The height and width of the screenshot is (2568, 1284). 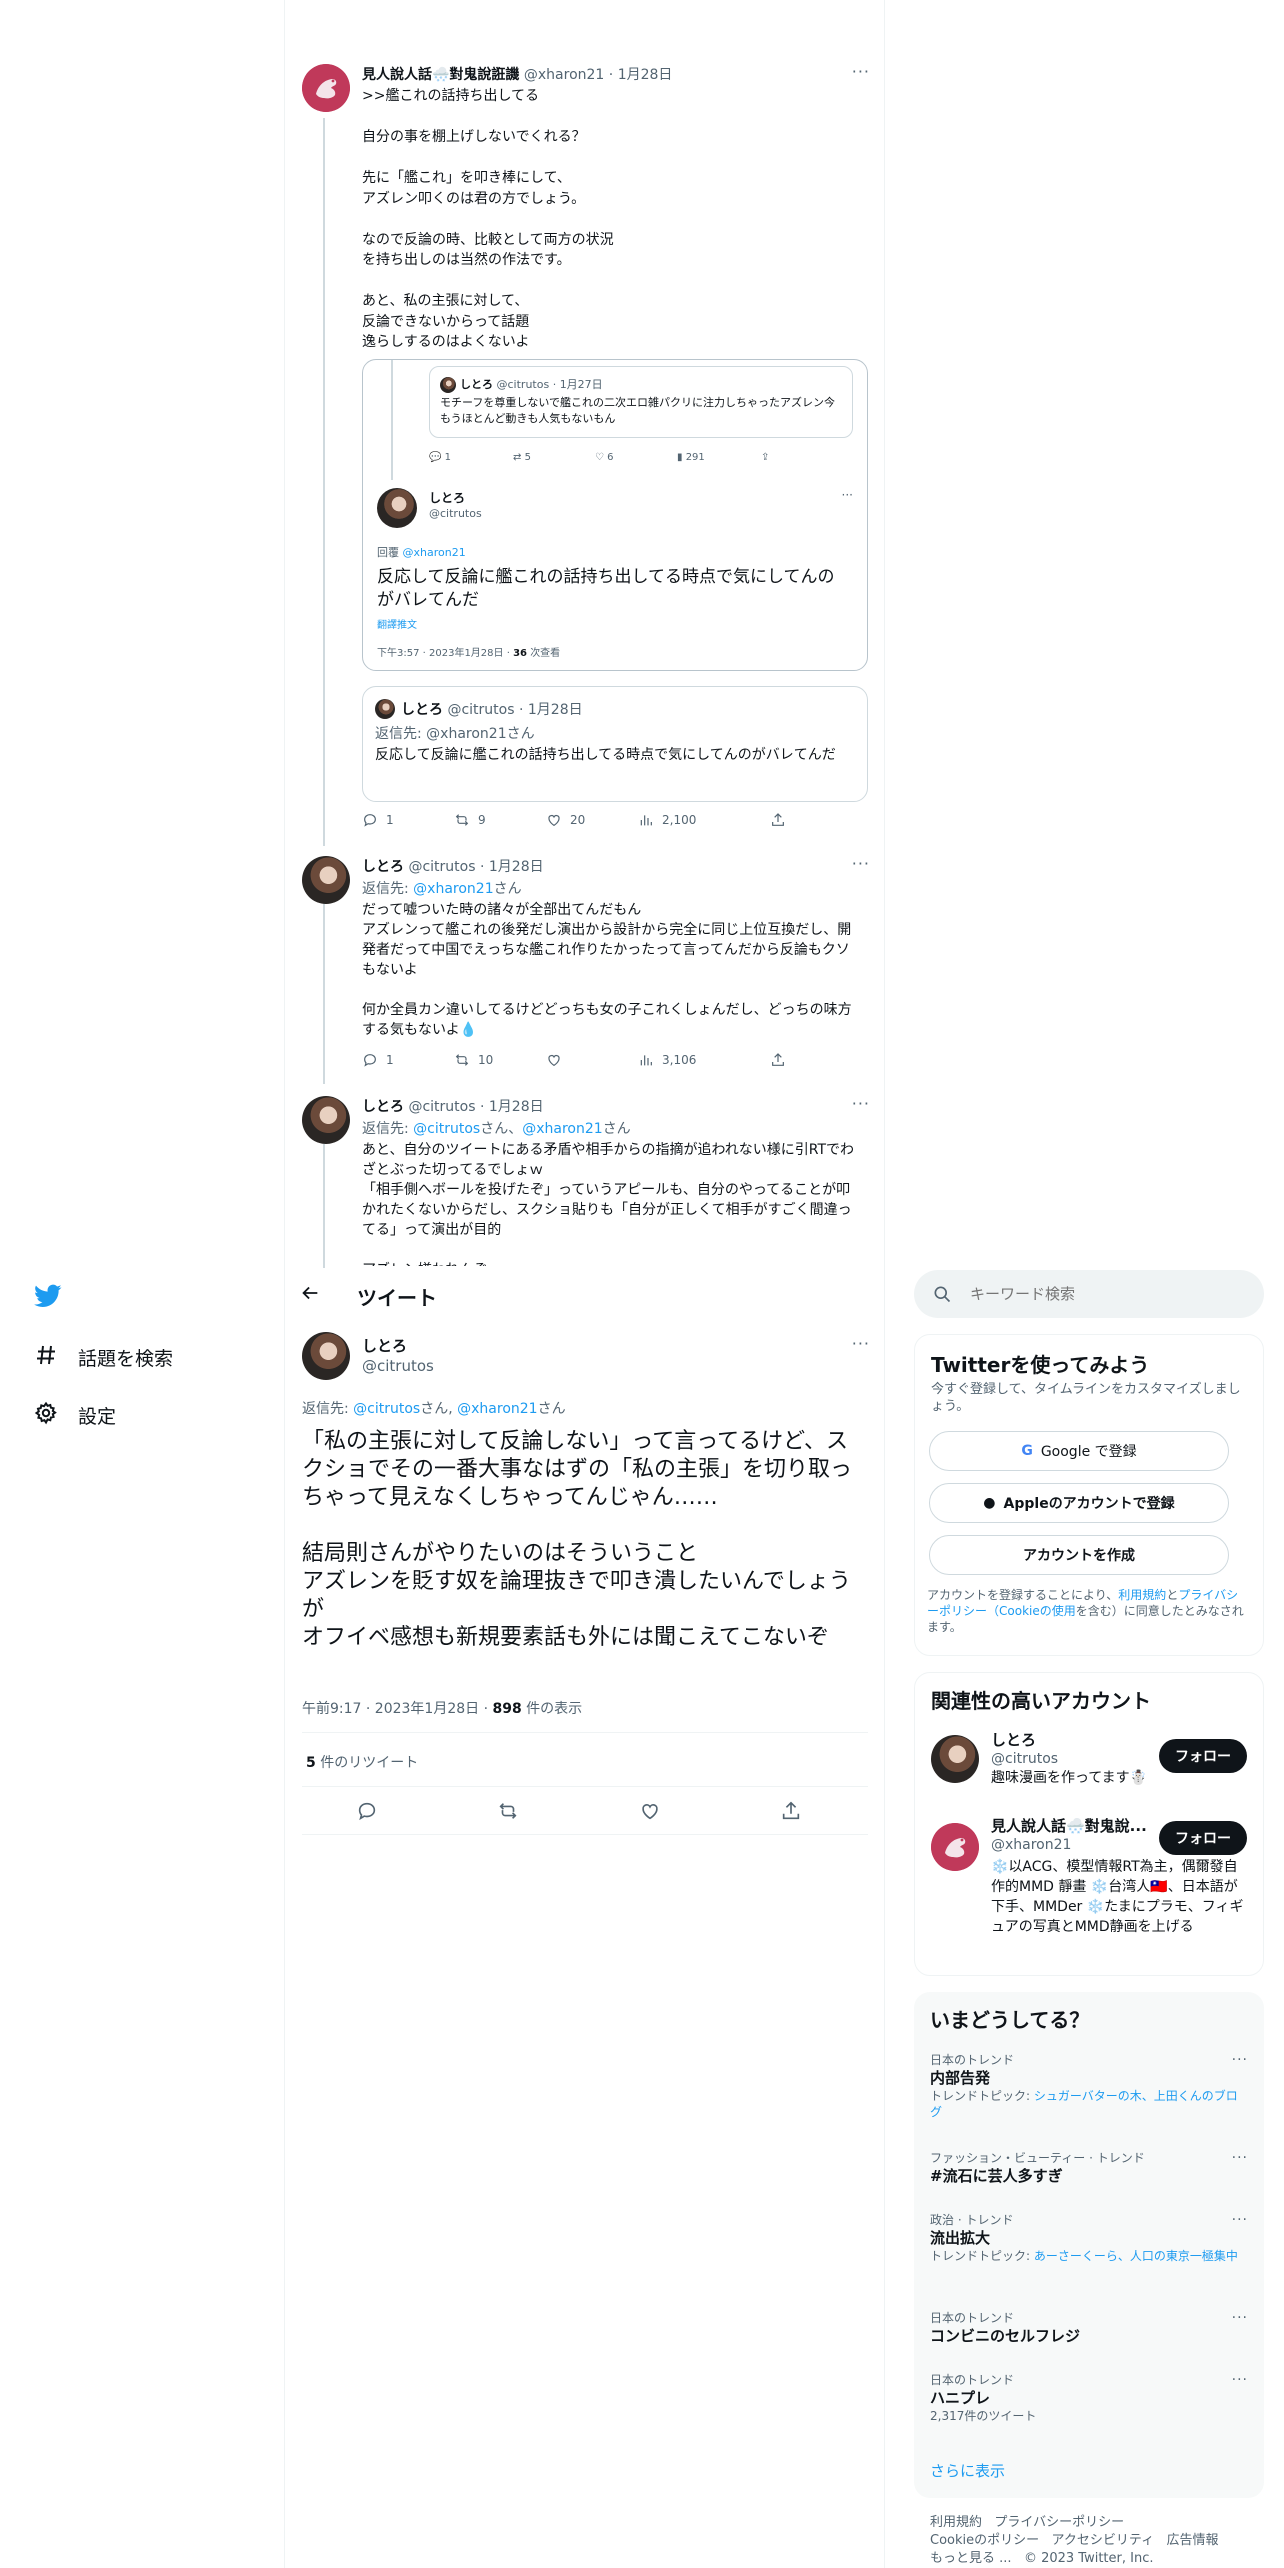 What do you see at coordinates (1103, 2540) in the screenshot?
I see `footer-link: アクセシビリティ` at bounding box center [1103, 2540].